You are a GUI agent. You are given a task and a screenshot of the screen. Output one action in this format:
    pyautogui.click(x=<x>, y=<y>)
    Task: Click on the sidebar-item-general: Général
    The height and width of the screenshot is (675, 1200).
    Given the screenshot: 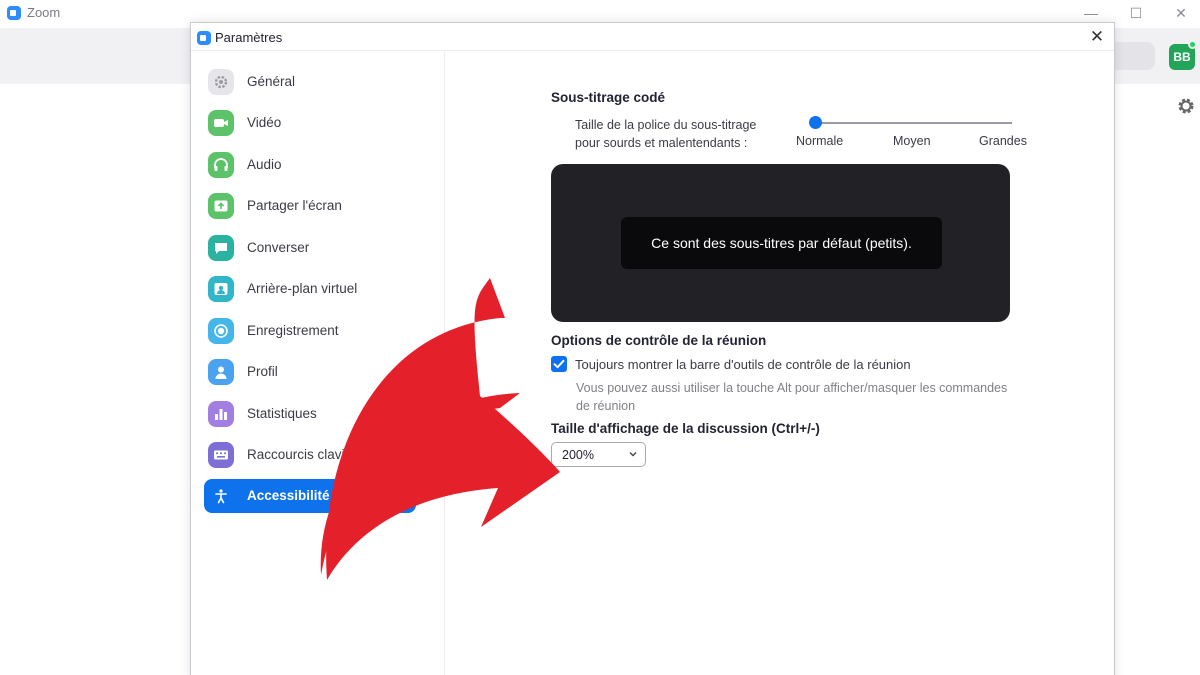 What is the action you would take?
    pyautogui.click(x=310, y=82)
    